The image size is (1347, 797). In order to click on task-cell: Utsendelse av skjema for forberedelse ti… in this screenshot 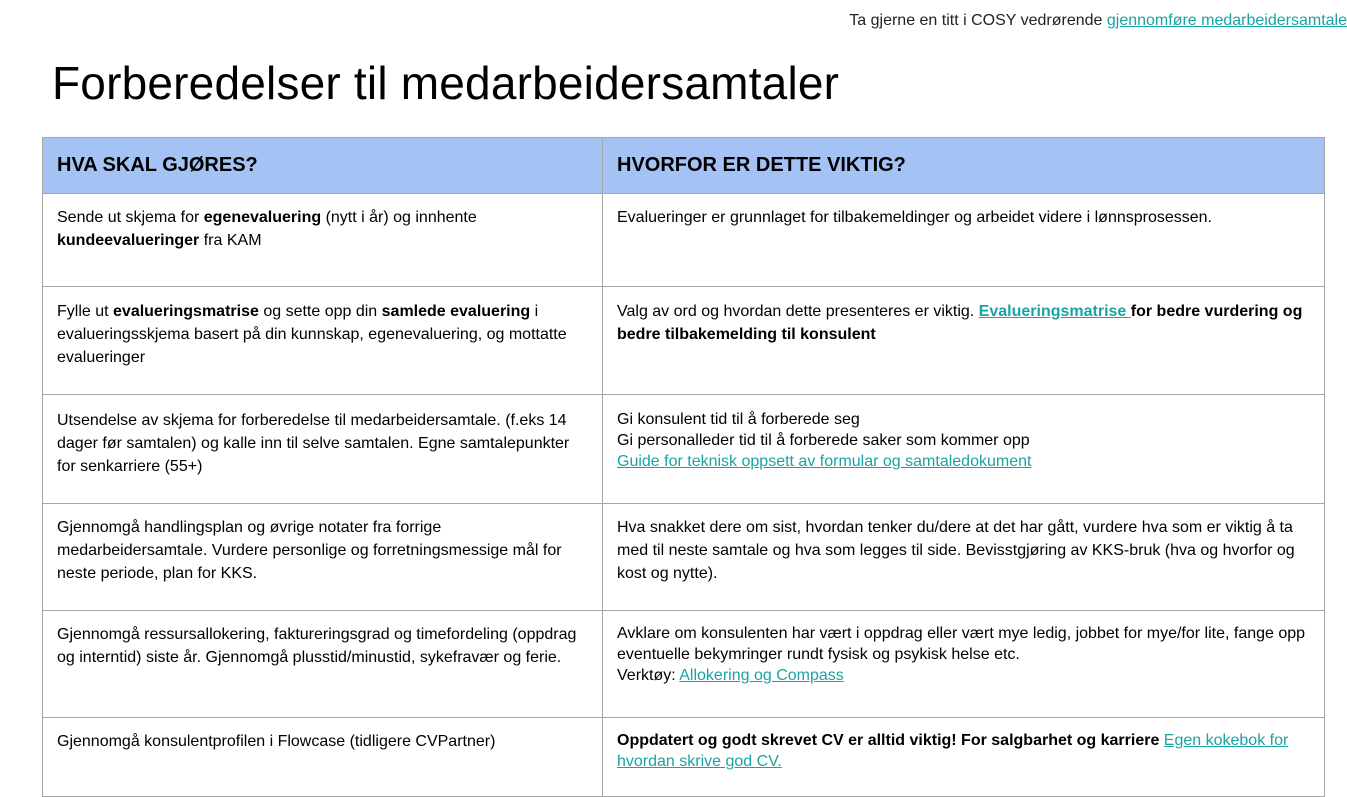, I will do `click(322, 449)`.